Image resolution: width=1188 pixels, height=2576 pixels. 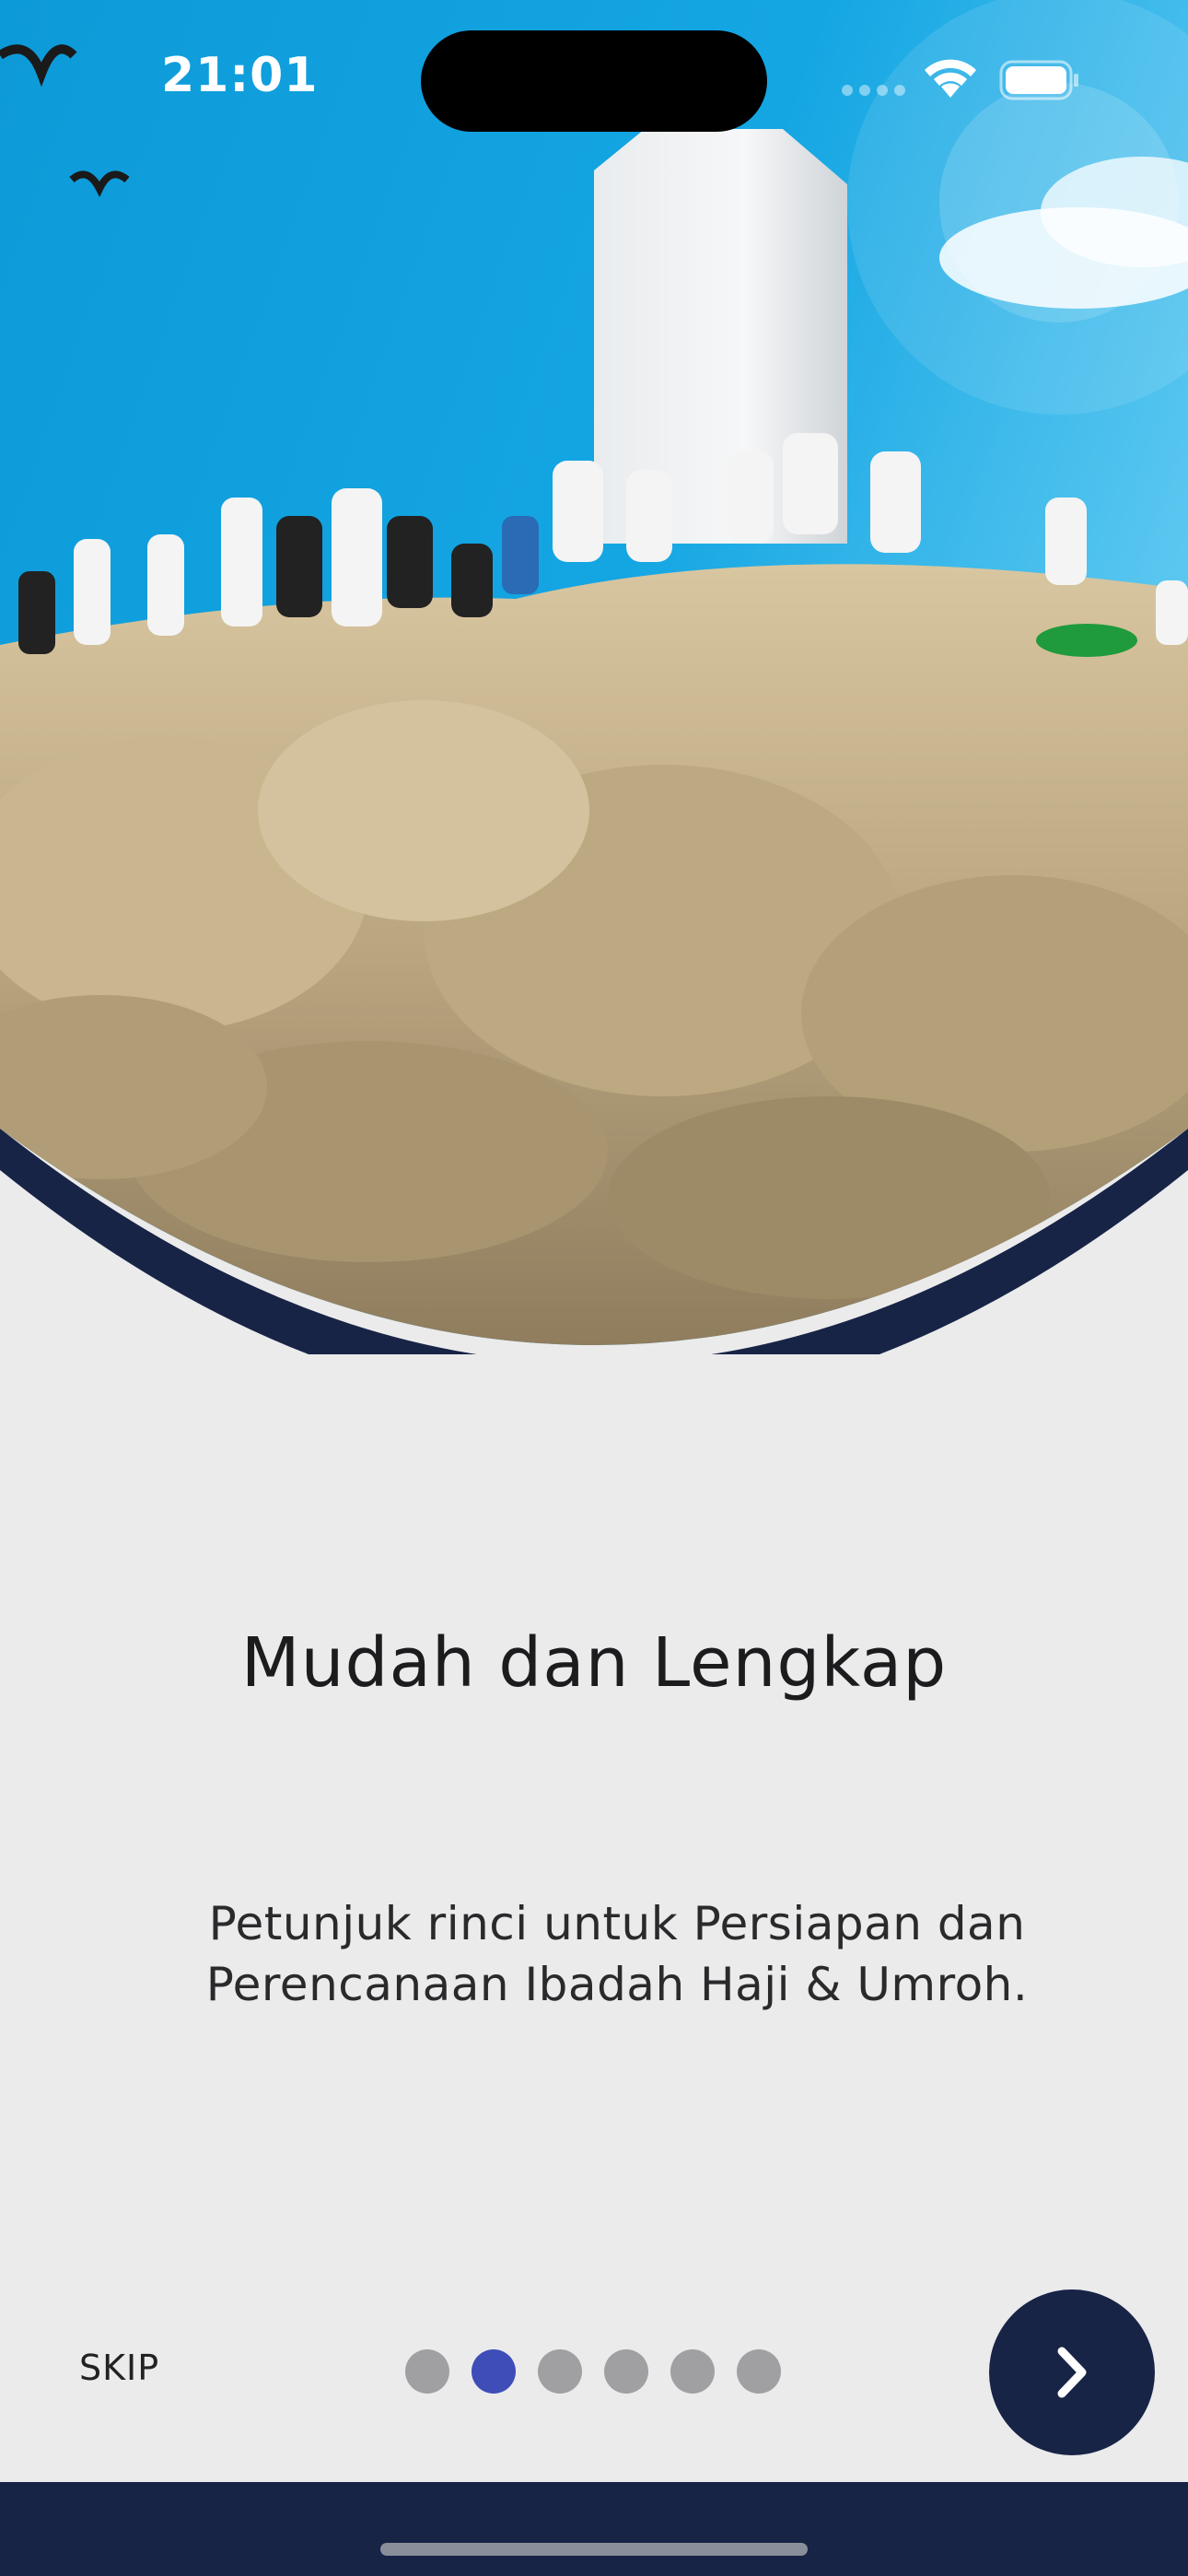 I want to click on page-indicator, so click(x=598, y=2372).